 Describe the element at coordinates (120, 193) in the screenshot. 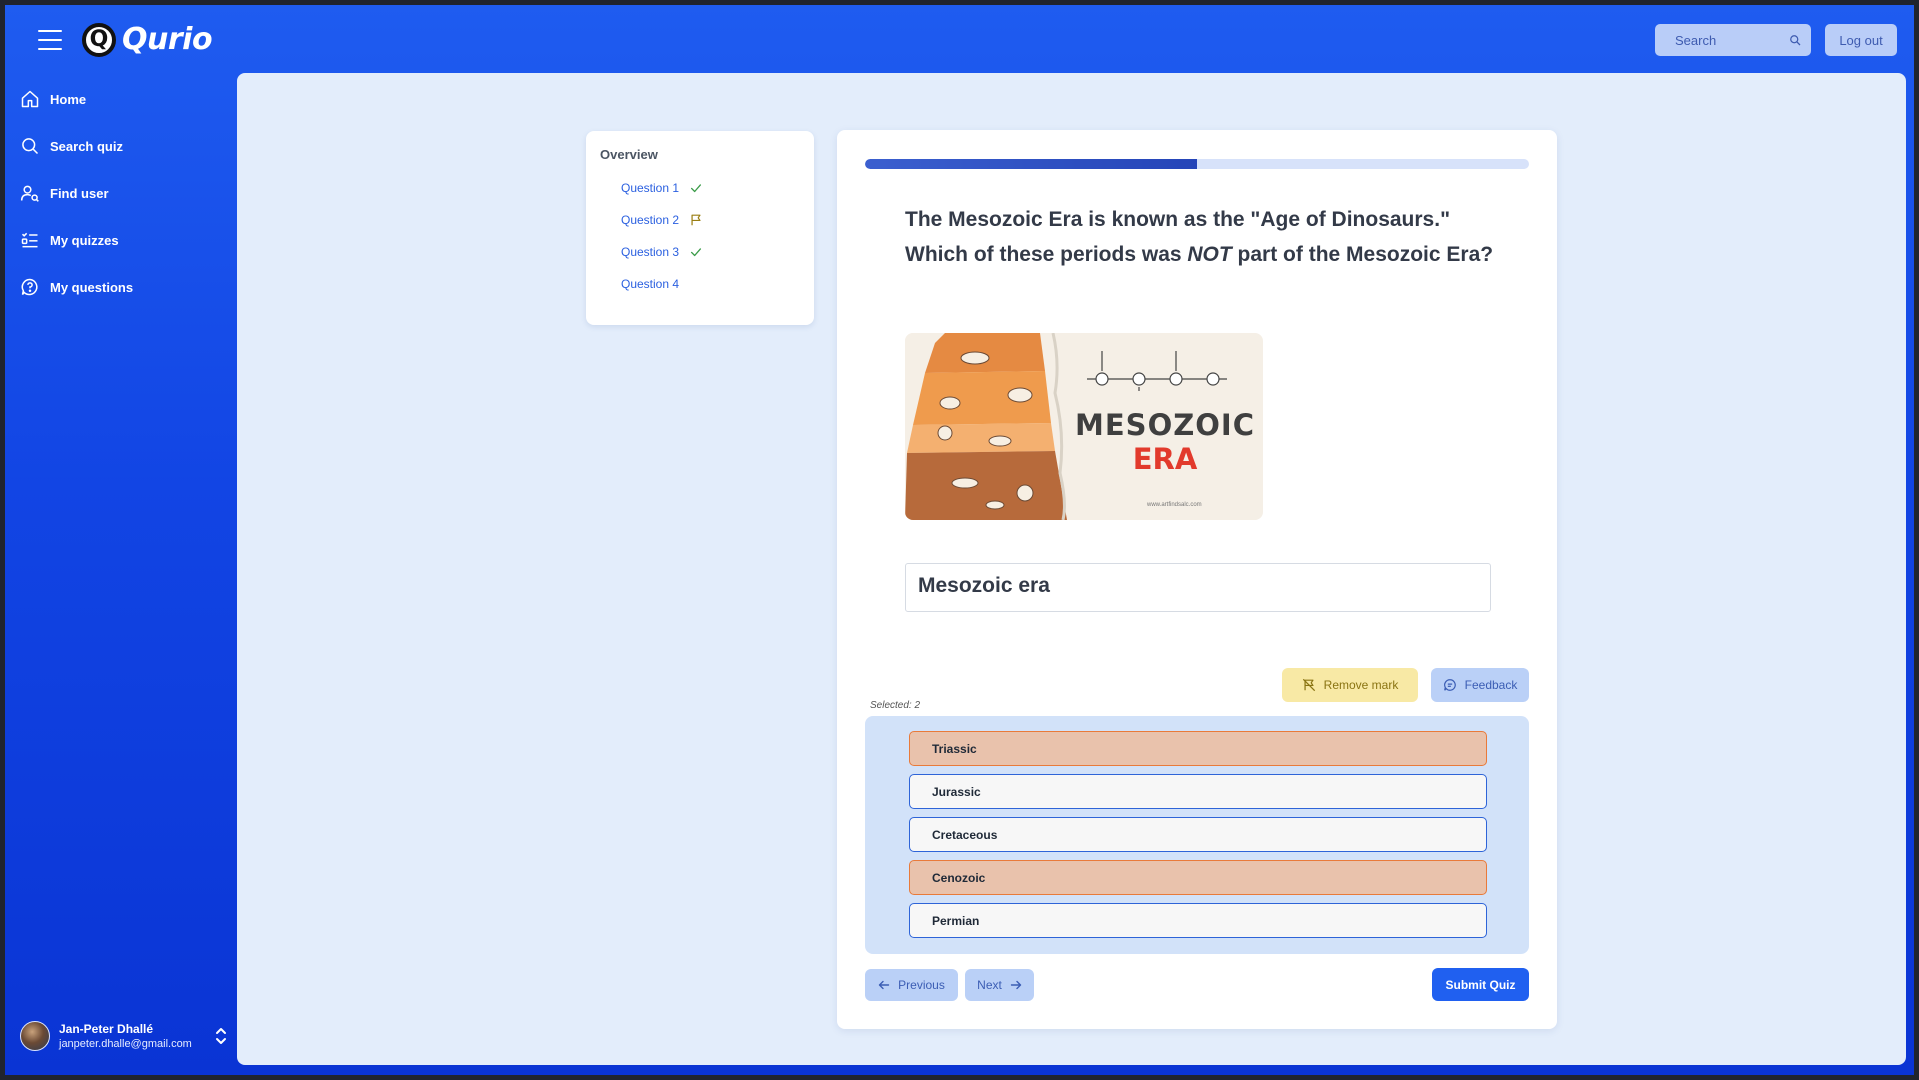

I see `sidebar-item-find-user: Find user` at that location.